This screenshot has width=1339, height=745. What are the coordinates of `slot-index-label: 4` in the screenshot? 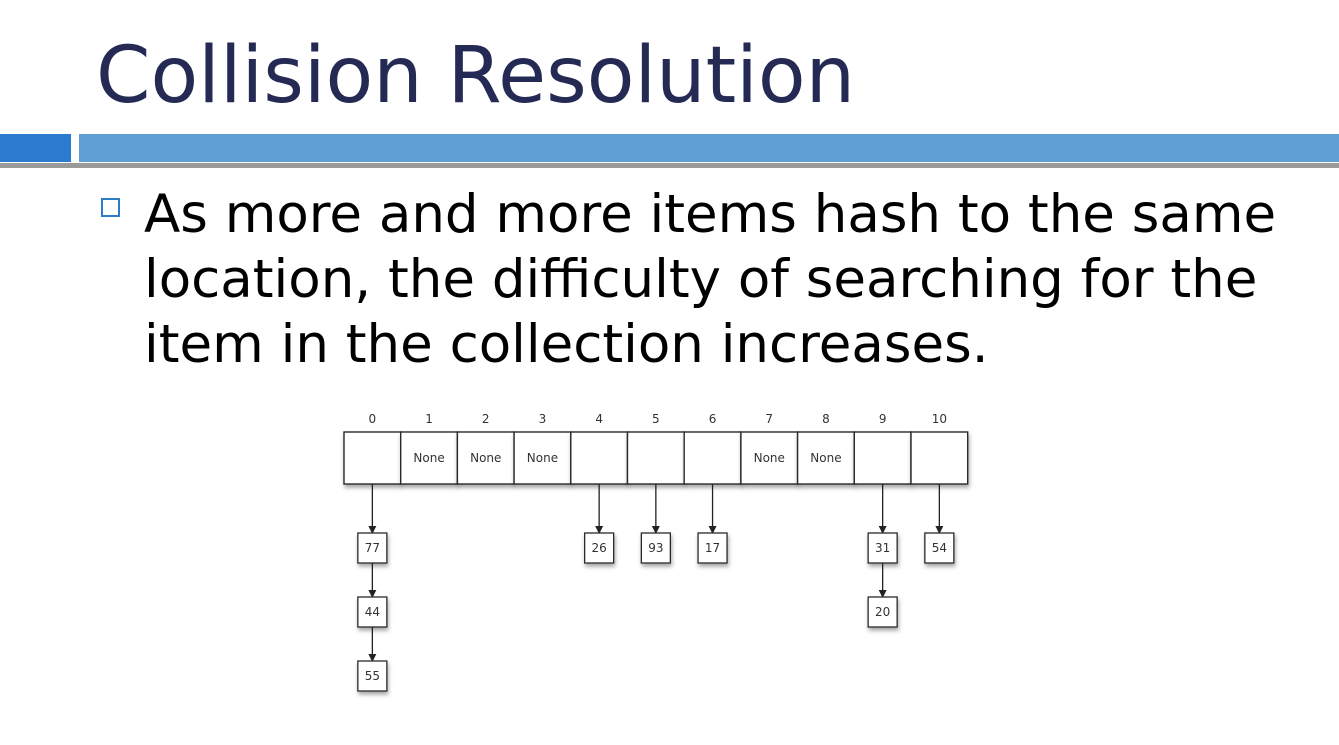 It's located at (599, 419).